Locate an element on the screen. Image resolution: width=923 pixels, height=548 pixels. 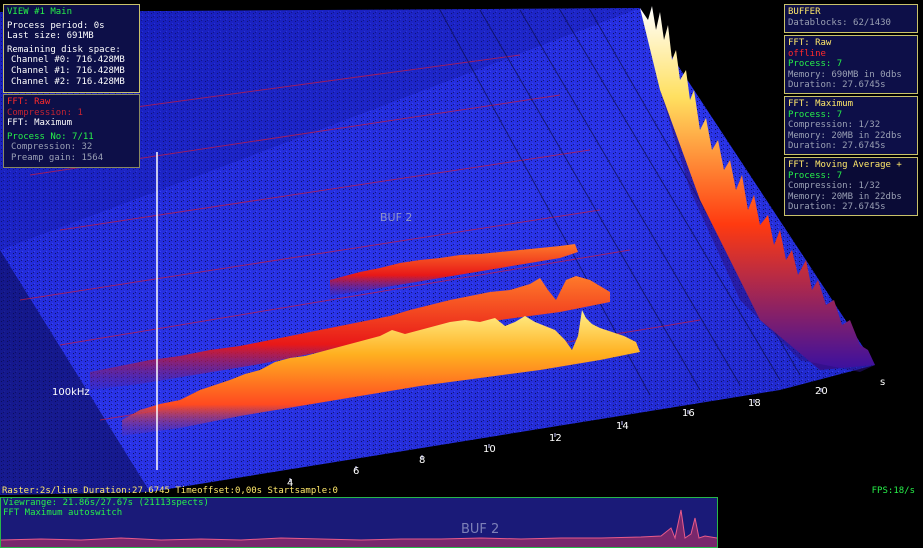
fft-raw-process: Process: 7 is located at coordinates (815, 64).